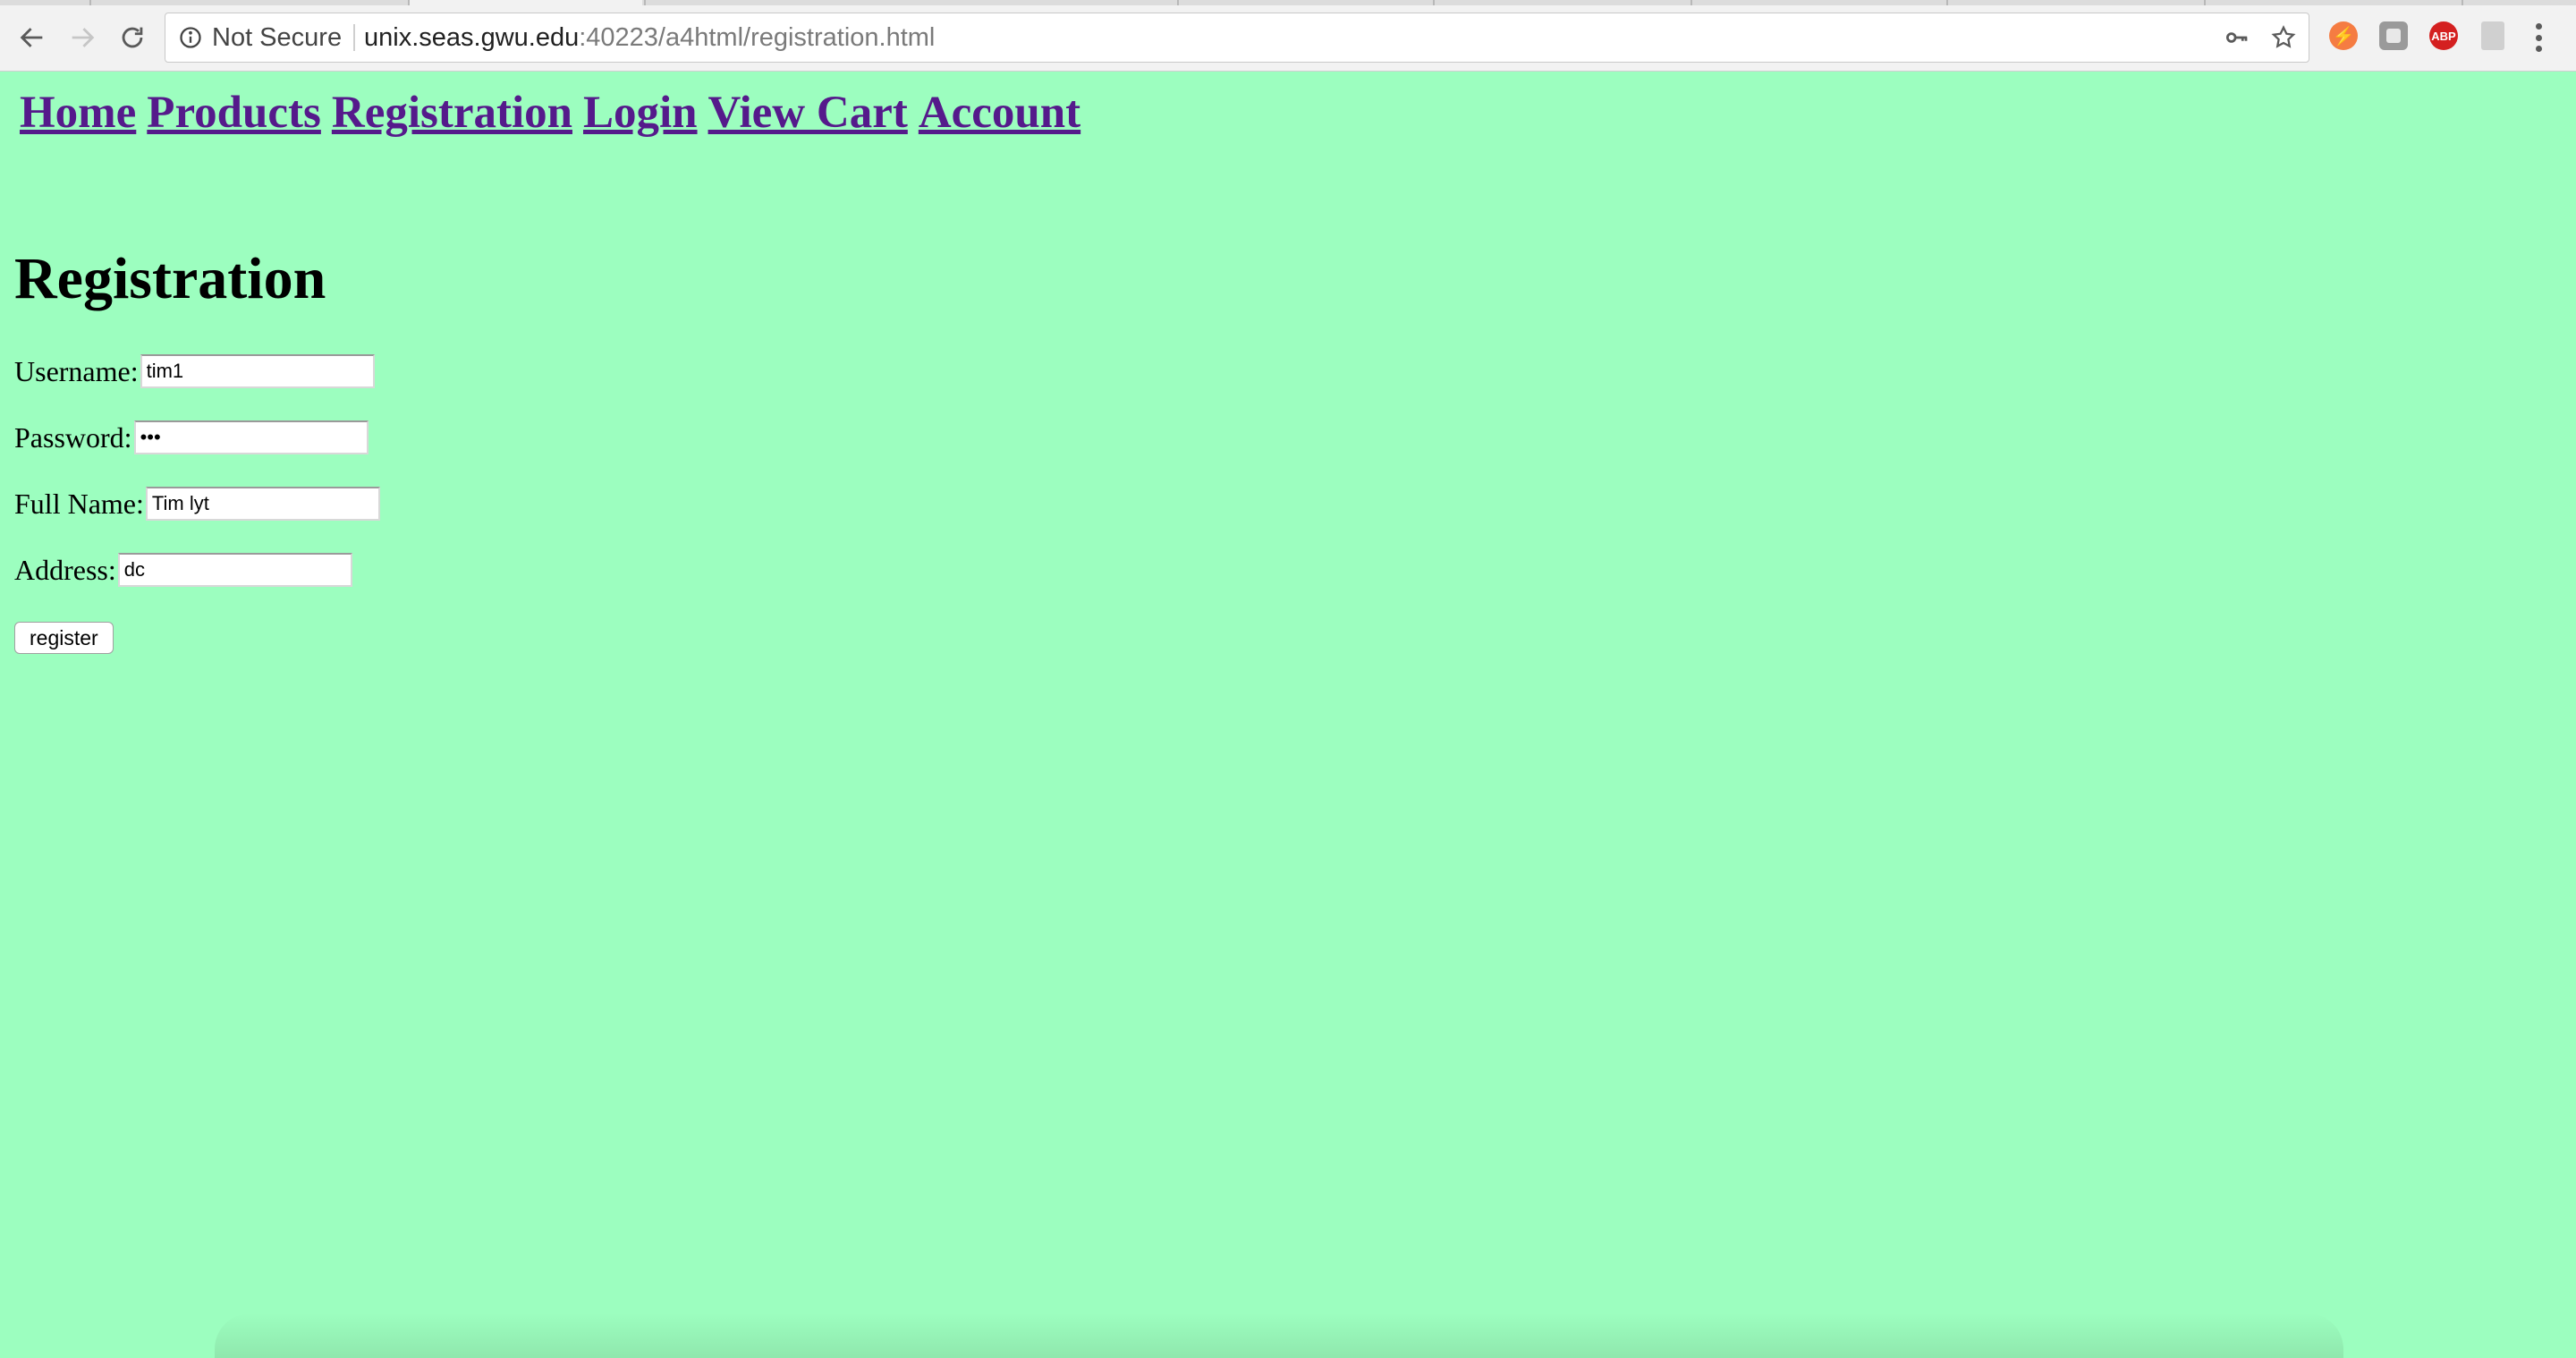 Image resolution: width=2576 pixels, height=1358 pixels. What do you see at coordinates (170, 278) in the screenshot?
I see `page-title: Registration` at bounding box center [170, 278].